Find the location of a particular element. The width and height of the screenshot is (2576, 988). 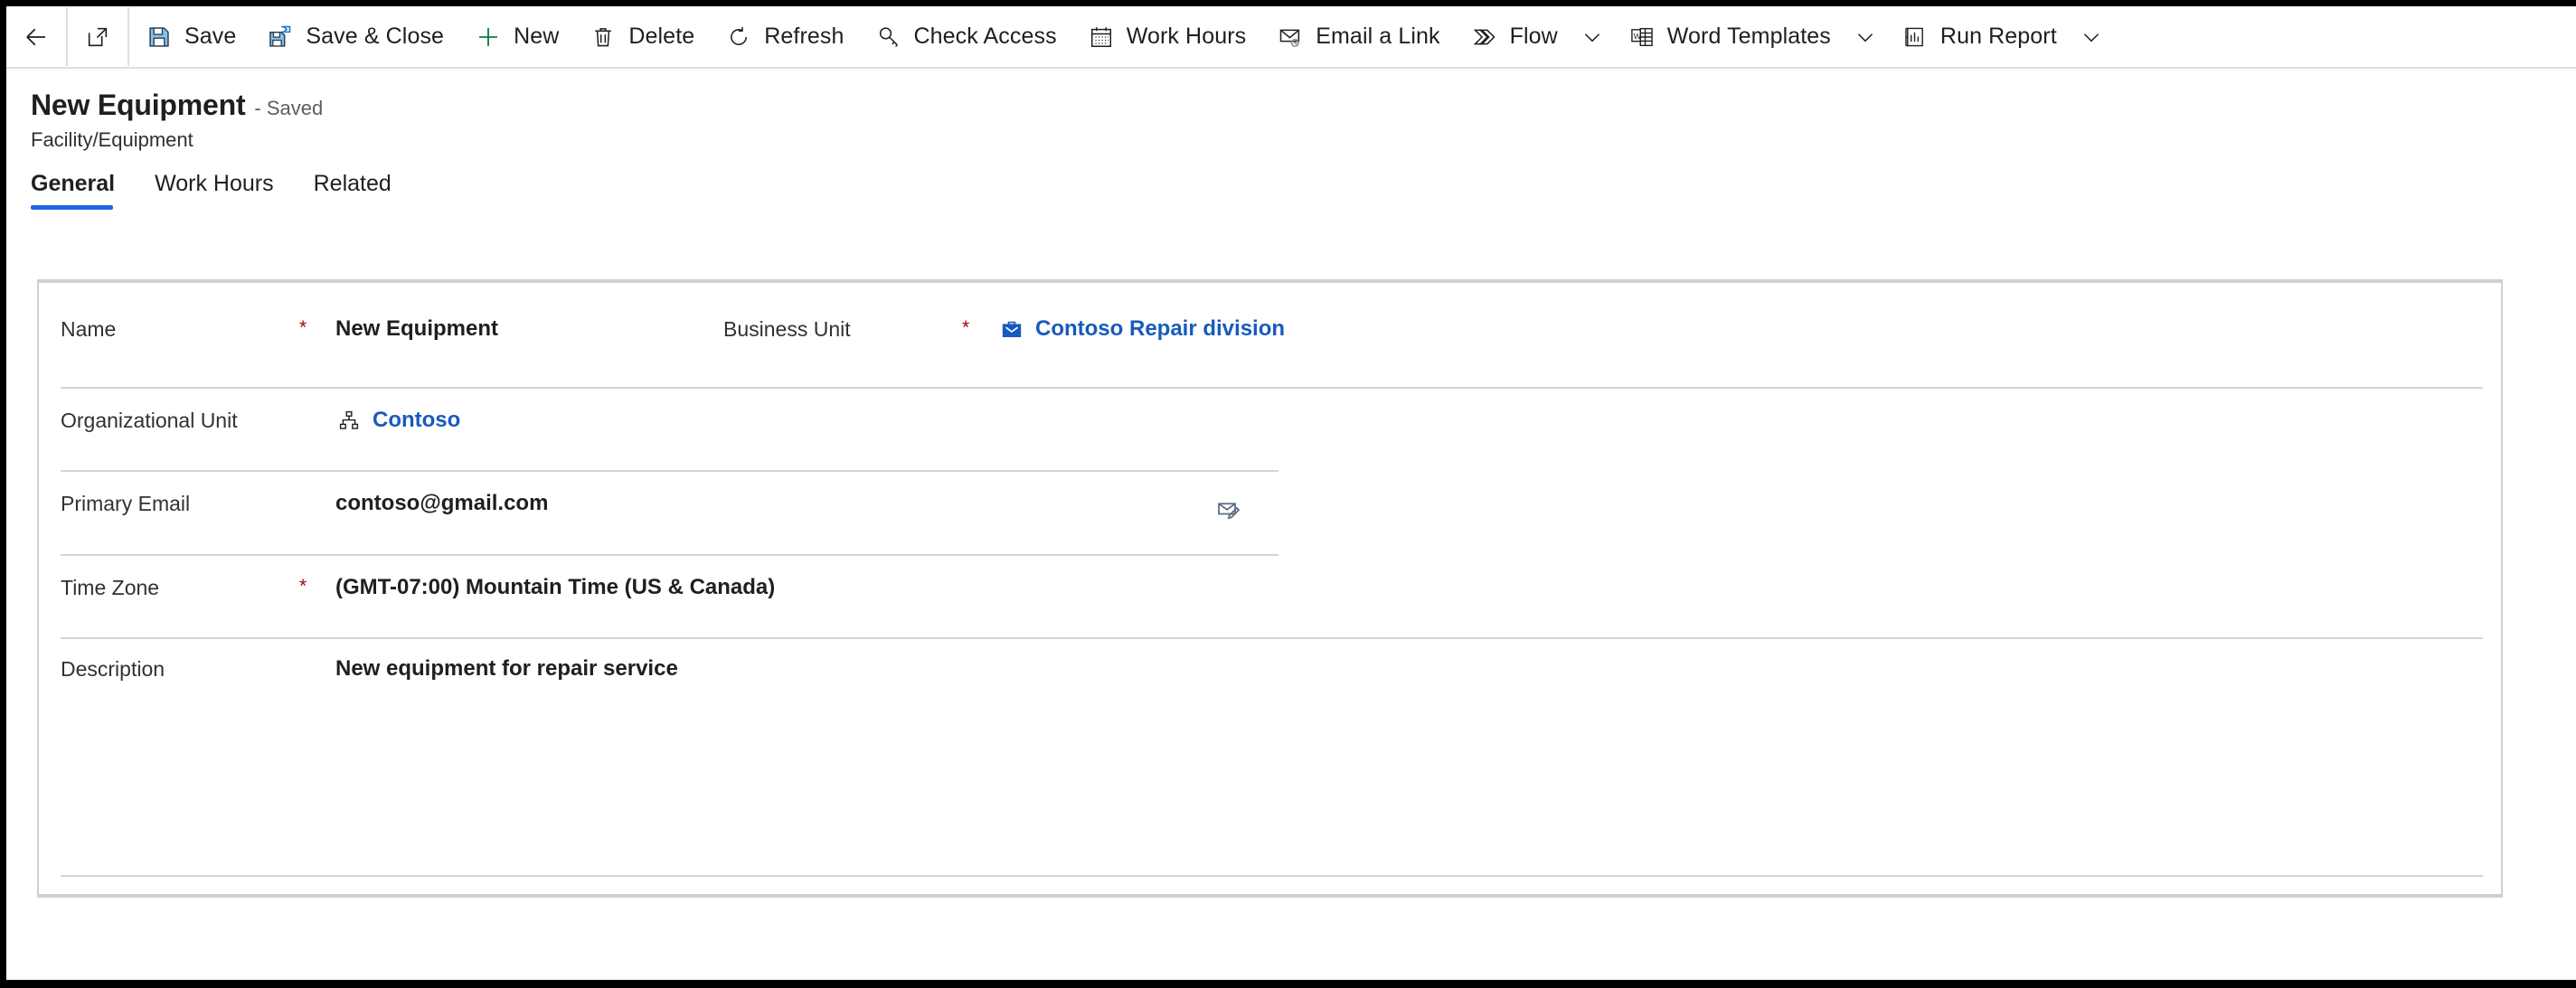

tab-work-hours-label: Work Hours is located at coordinates (214, 183).